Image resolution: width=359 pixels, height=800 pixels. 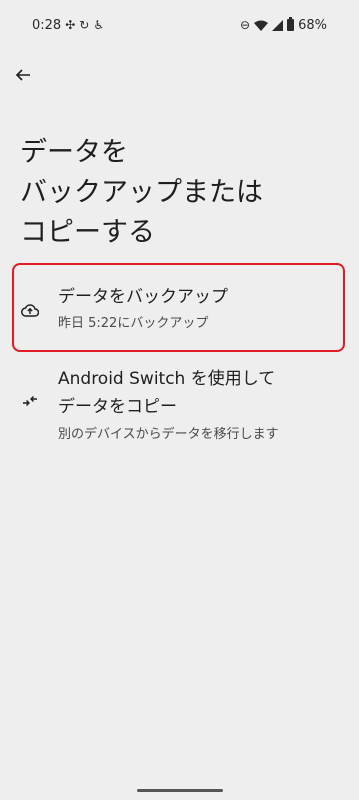 What do you see at coordinates (278, 25) in the screenshot?
I see `signal-icon` at bounding box center [278, 25].